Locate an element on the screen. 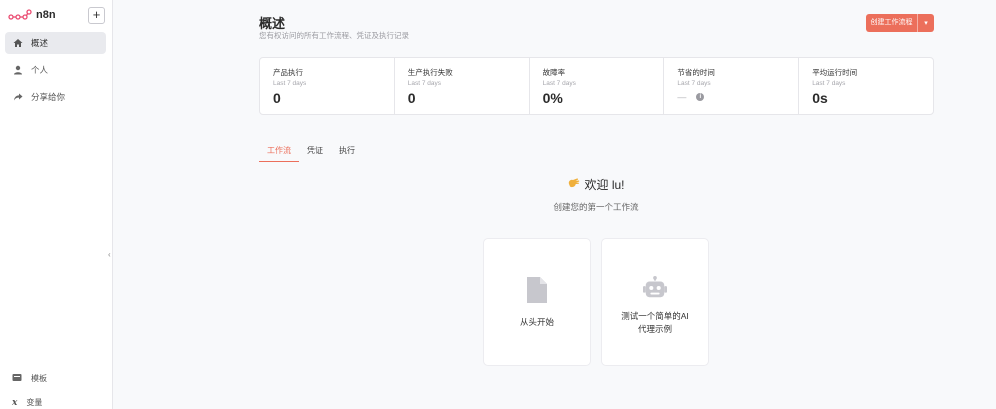 The image size is (996, 409). sidebar-item-variables: x 变量 is located at coordinates (27, 402).